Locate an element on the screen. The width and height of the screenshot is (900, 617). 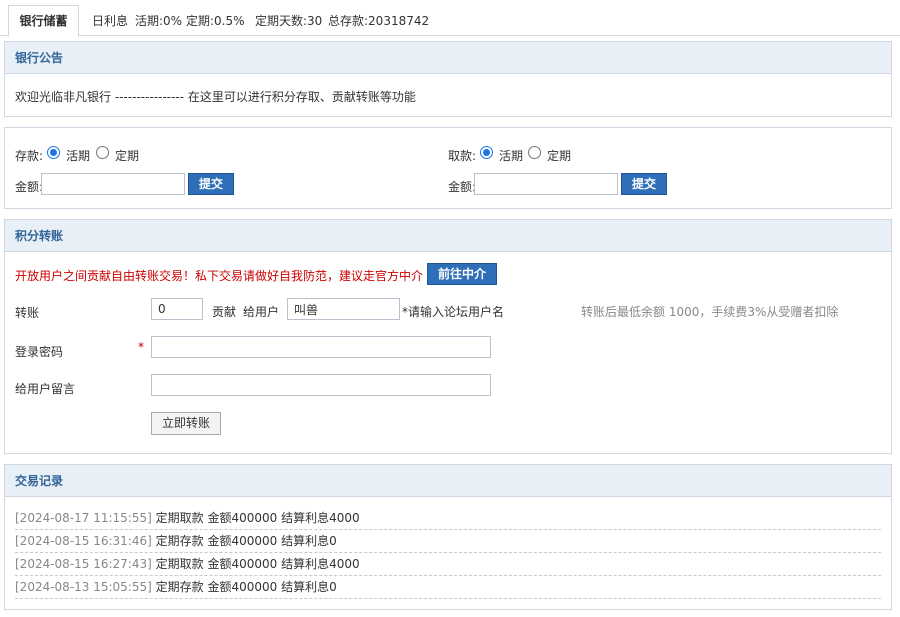
to-user-input is located at coordinates (343, 309).